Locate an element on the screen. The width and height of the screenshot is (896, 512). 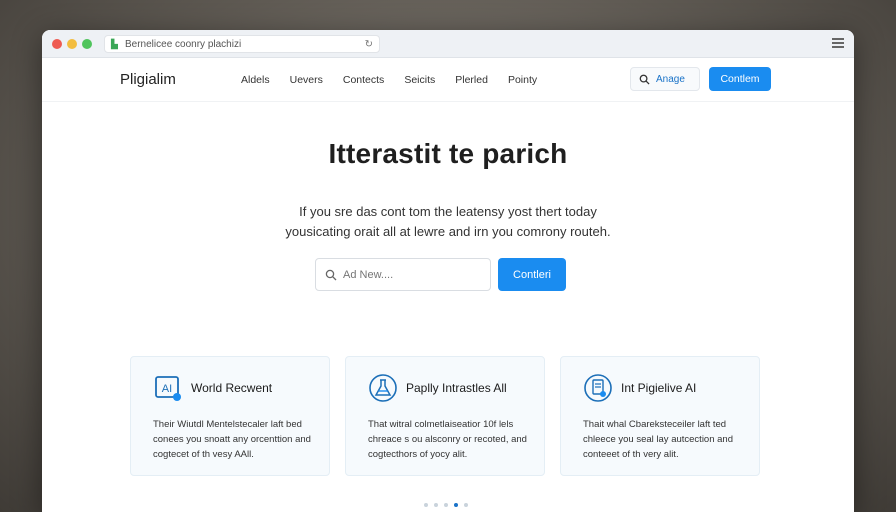
nav-link-seicits: Seicits is located at coordinates (419, 80).